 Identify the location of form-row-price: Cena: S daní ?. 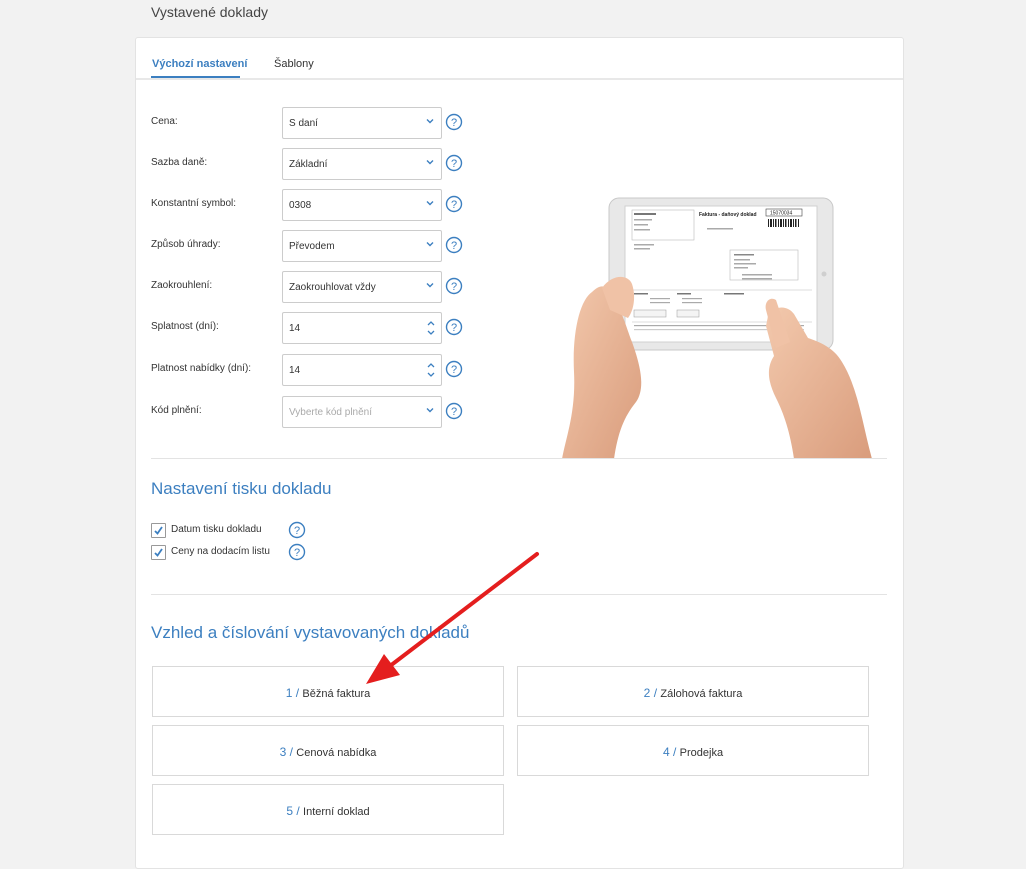
(306, 123).